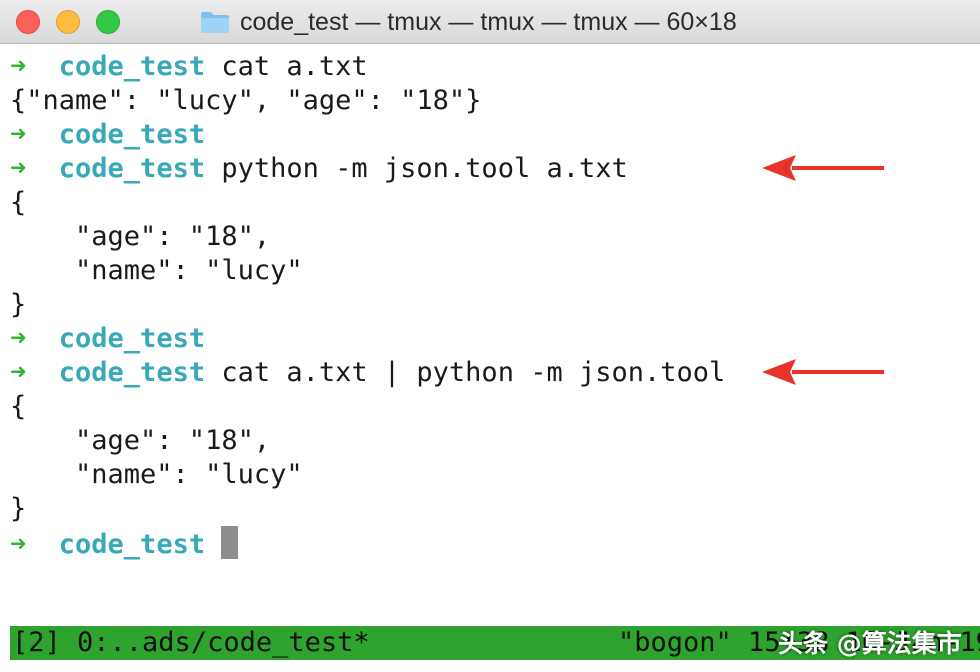 The width and height of the screenshot is (980, 672). Describe the element at coordinates (230, 542) in the screenshot. I see `text-cursor` at that location.